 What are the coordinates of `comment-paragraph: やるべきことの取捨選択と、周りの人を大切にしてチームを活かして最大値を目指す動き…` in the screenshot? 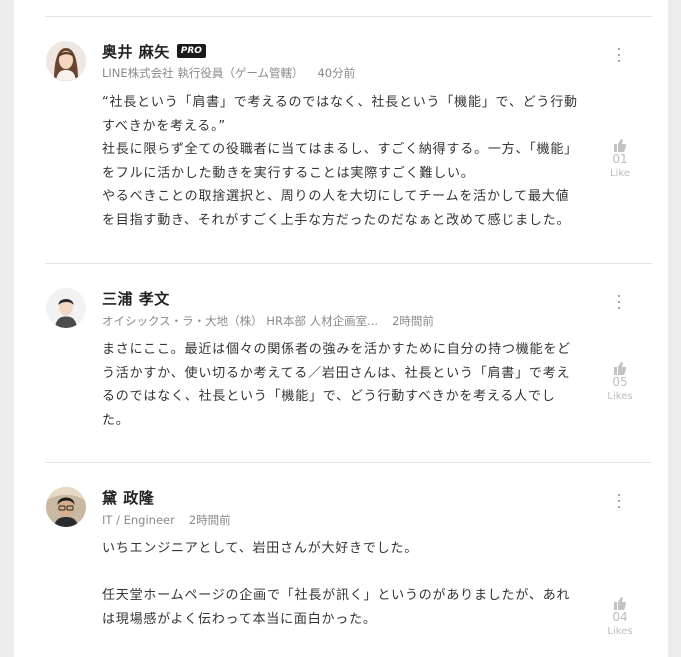 It's located at (336, 208).